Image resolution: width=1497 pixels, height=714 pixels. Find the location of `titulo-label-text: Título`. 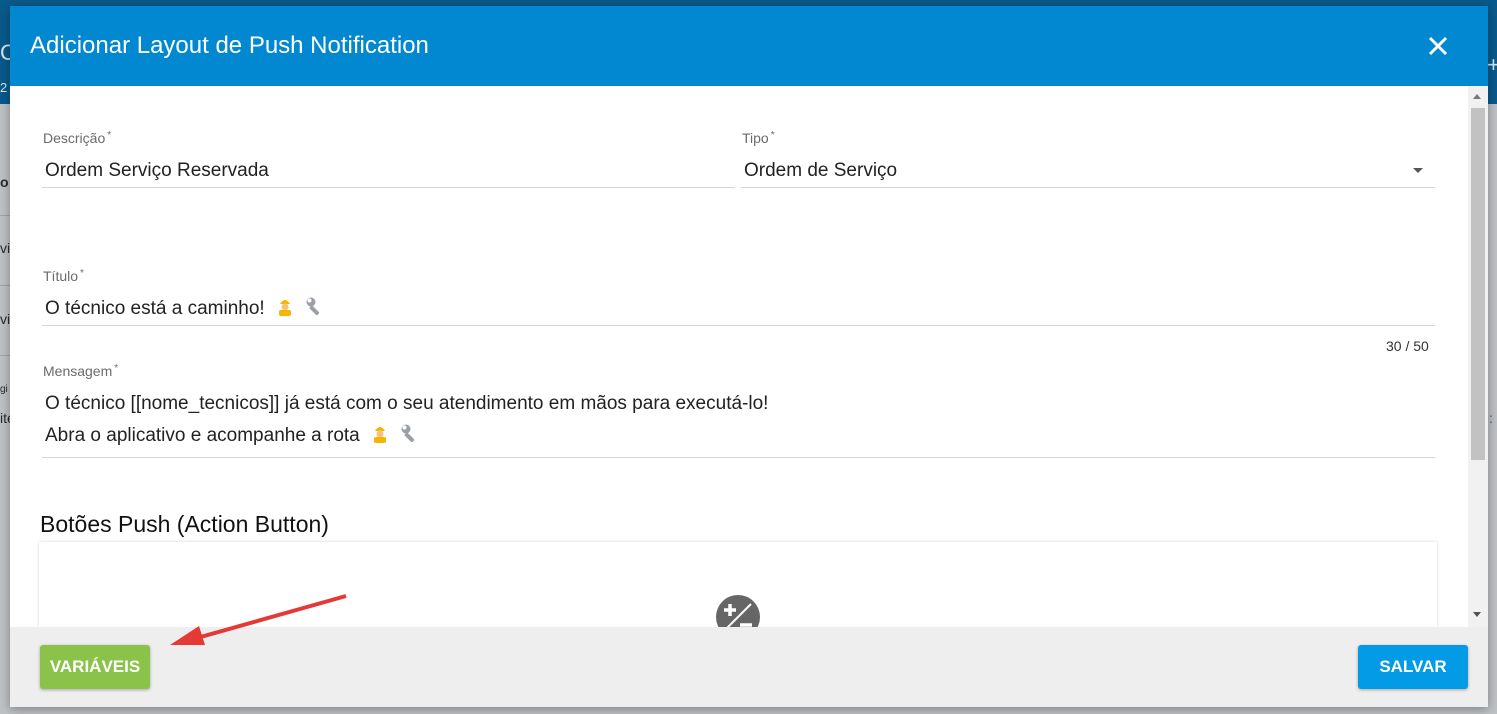

titulo-label-text: Título is located at coordinates (61, 276).